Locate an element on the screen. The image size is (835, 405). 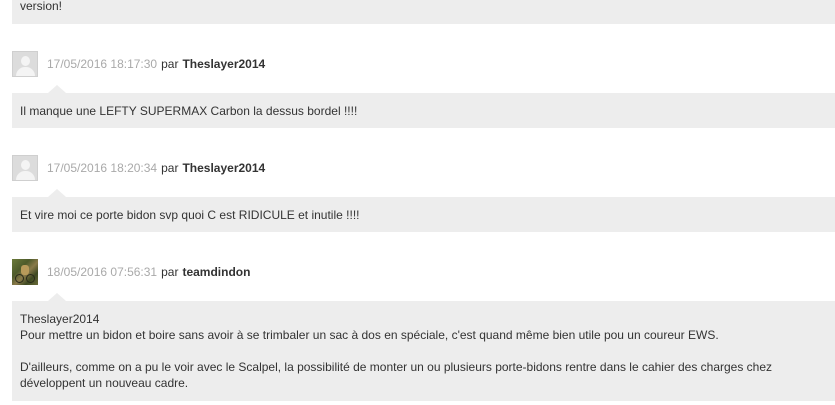
comment-quote-name: Theslayer2014 is located at coordinates (60, 319).